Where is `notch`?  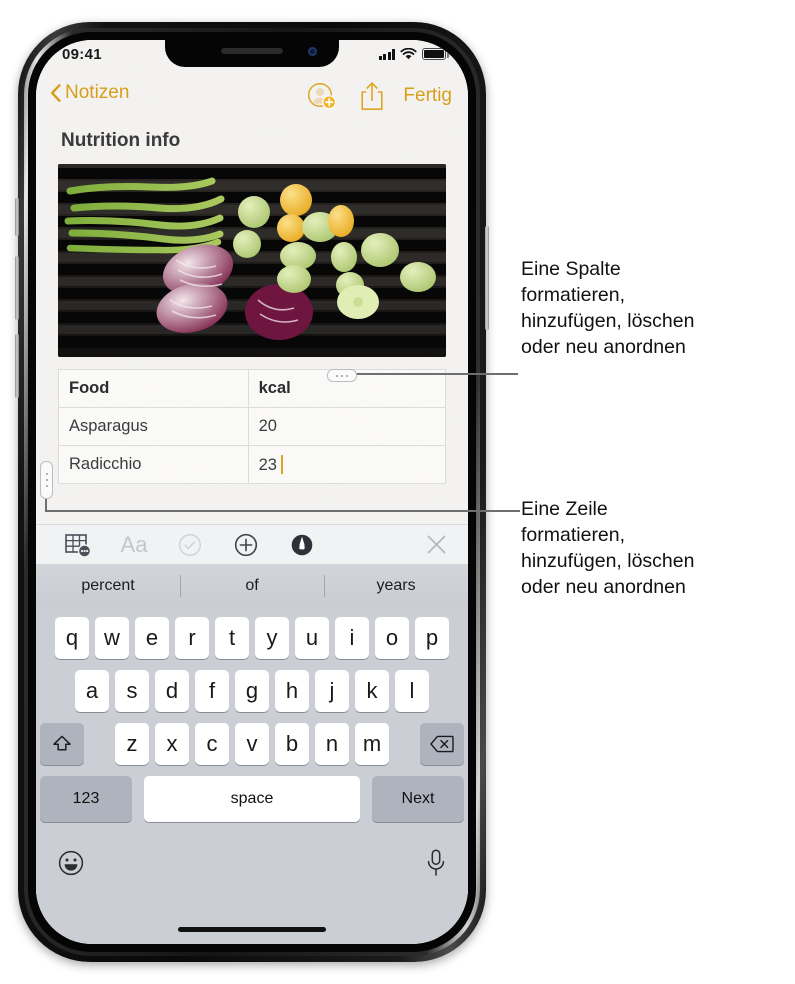
notch is located at coordinates (252, 53).